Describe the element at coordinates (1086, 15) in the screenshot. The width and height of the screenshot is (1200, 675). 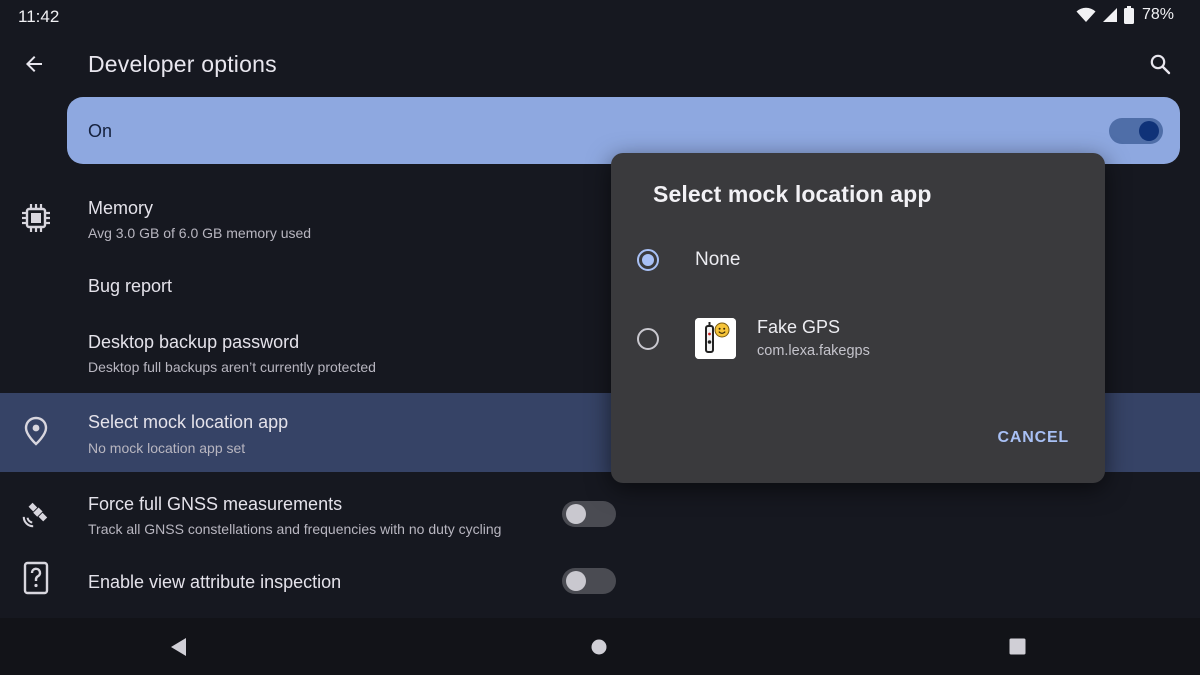
I see `wifi-icon` at that location.